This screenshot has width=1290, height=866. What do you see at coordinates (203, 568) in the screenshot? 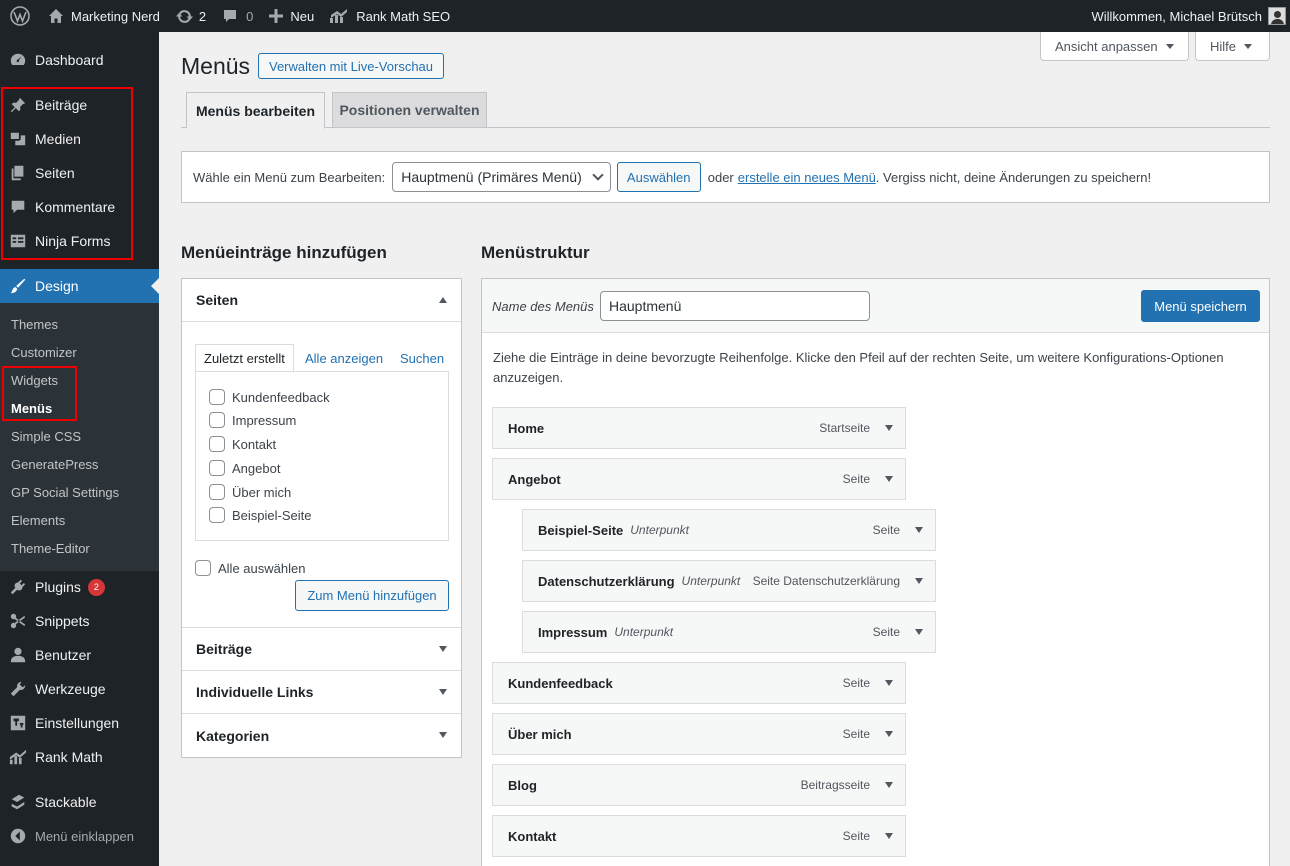
I see `select-all-checkbox` at bounding box center [203, 568].